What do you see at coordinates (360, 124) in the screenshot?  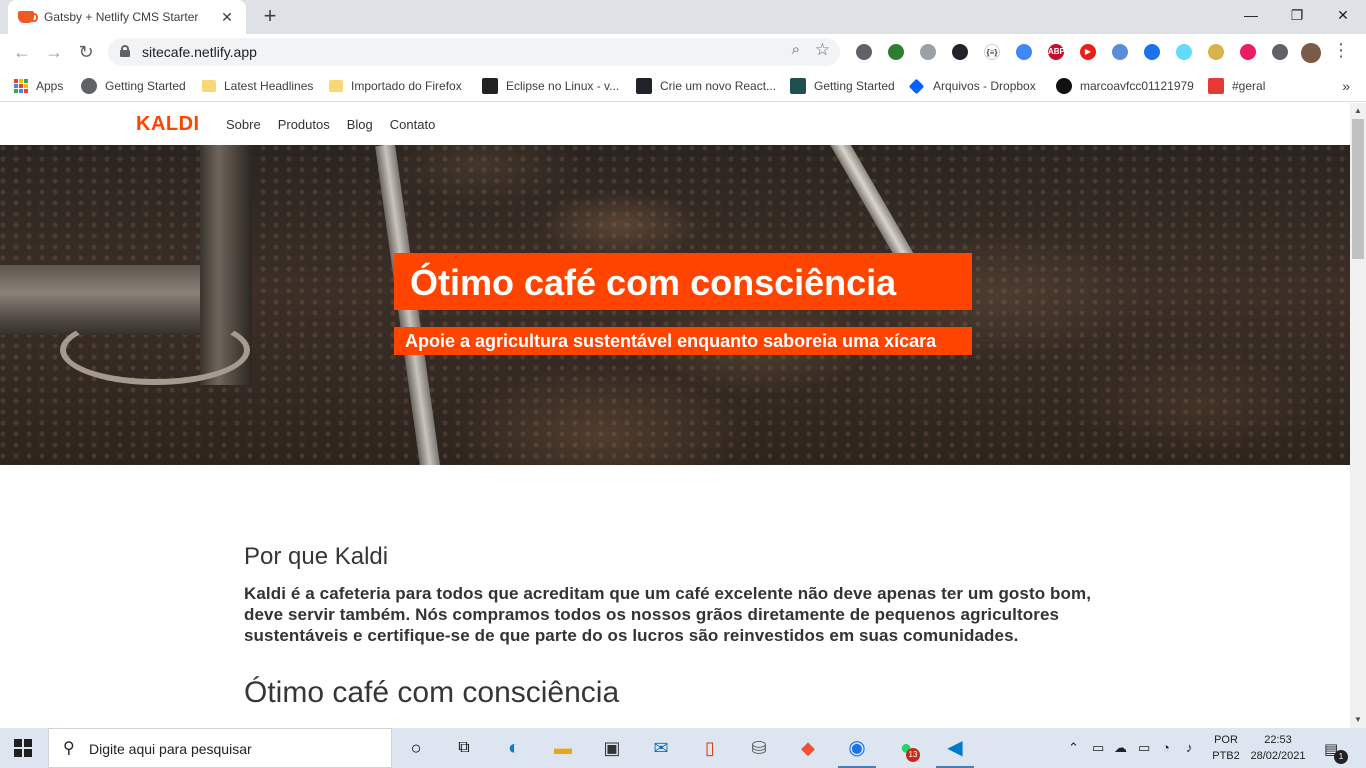 I see `nav-link-blog: Blog` at bounding box center [360, 124].